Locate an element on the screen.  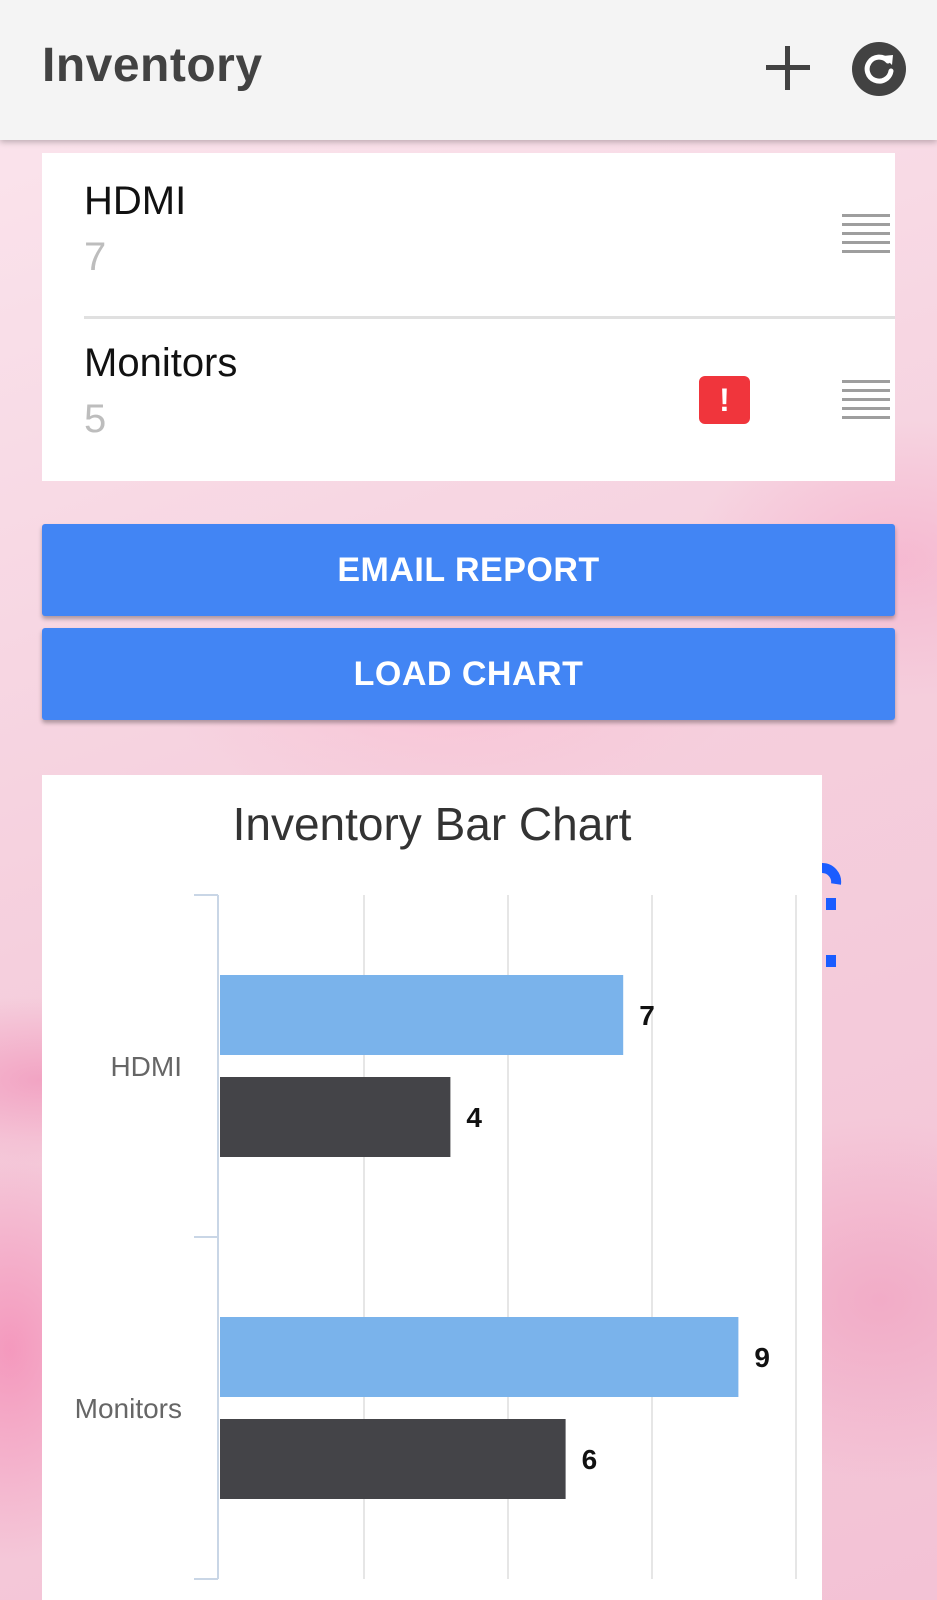
app-bar: Inventory is located at coordinates (468, 70).